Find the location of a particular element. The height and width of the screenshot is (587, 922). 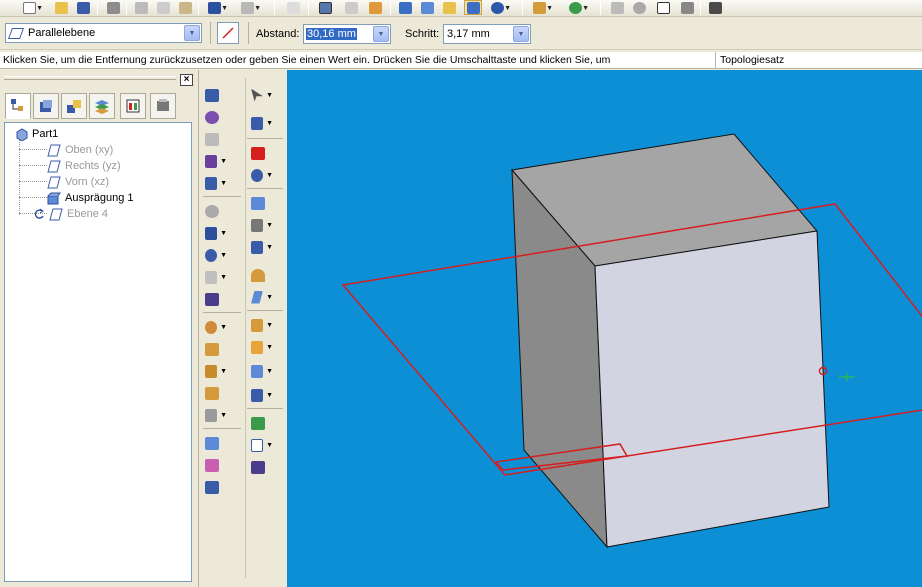

tab-features is located at coordinates (46, 106).